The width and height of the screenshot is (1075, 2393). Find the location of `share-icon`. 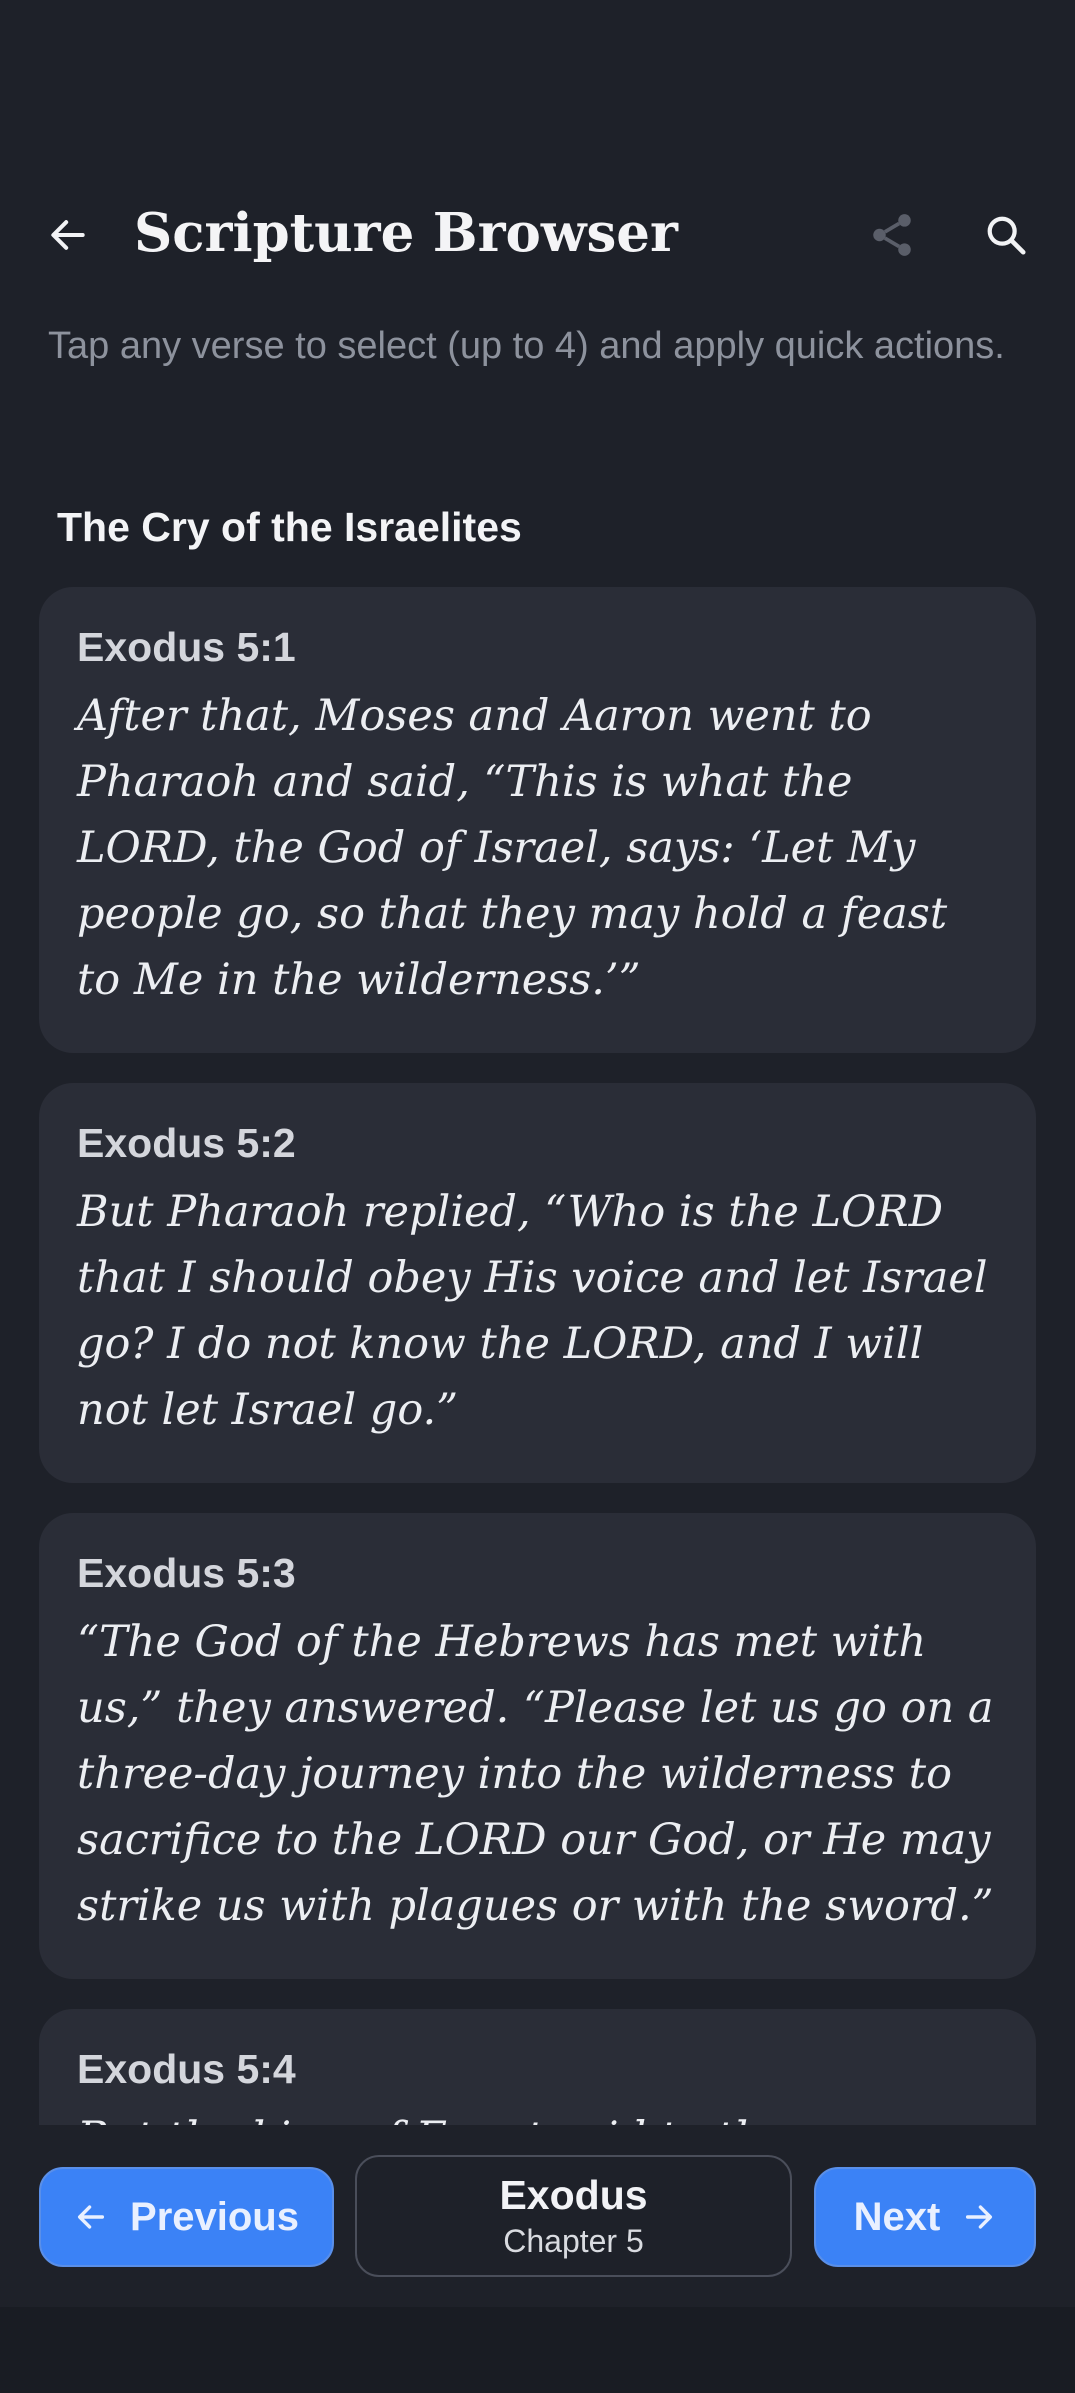

share-icon is located at coordinates (892, 235).